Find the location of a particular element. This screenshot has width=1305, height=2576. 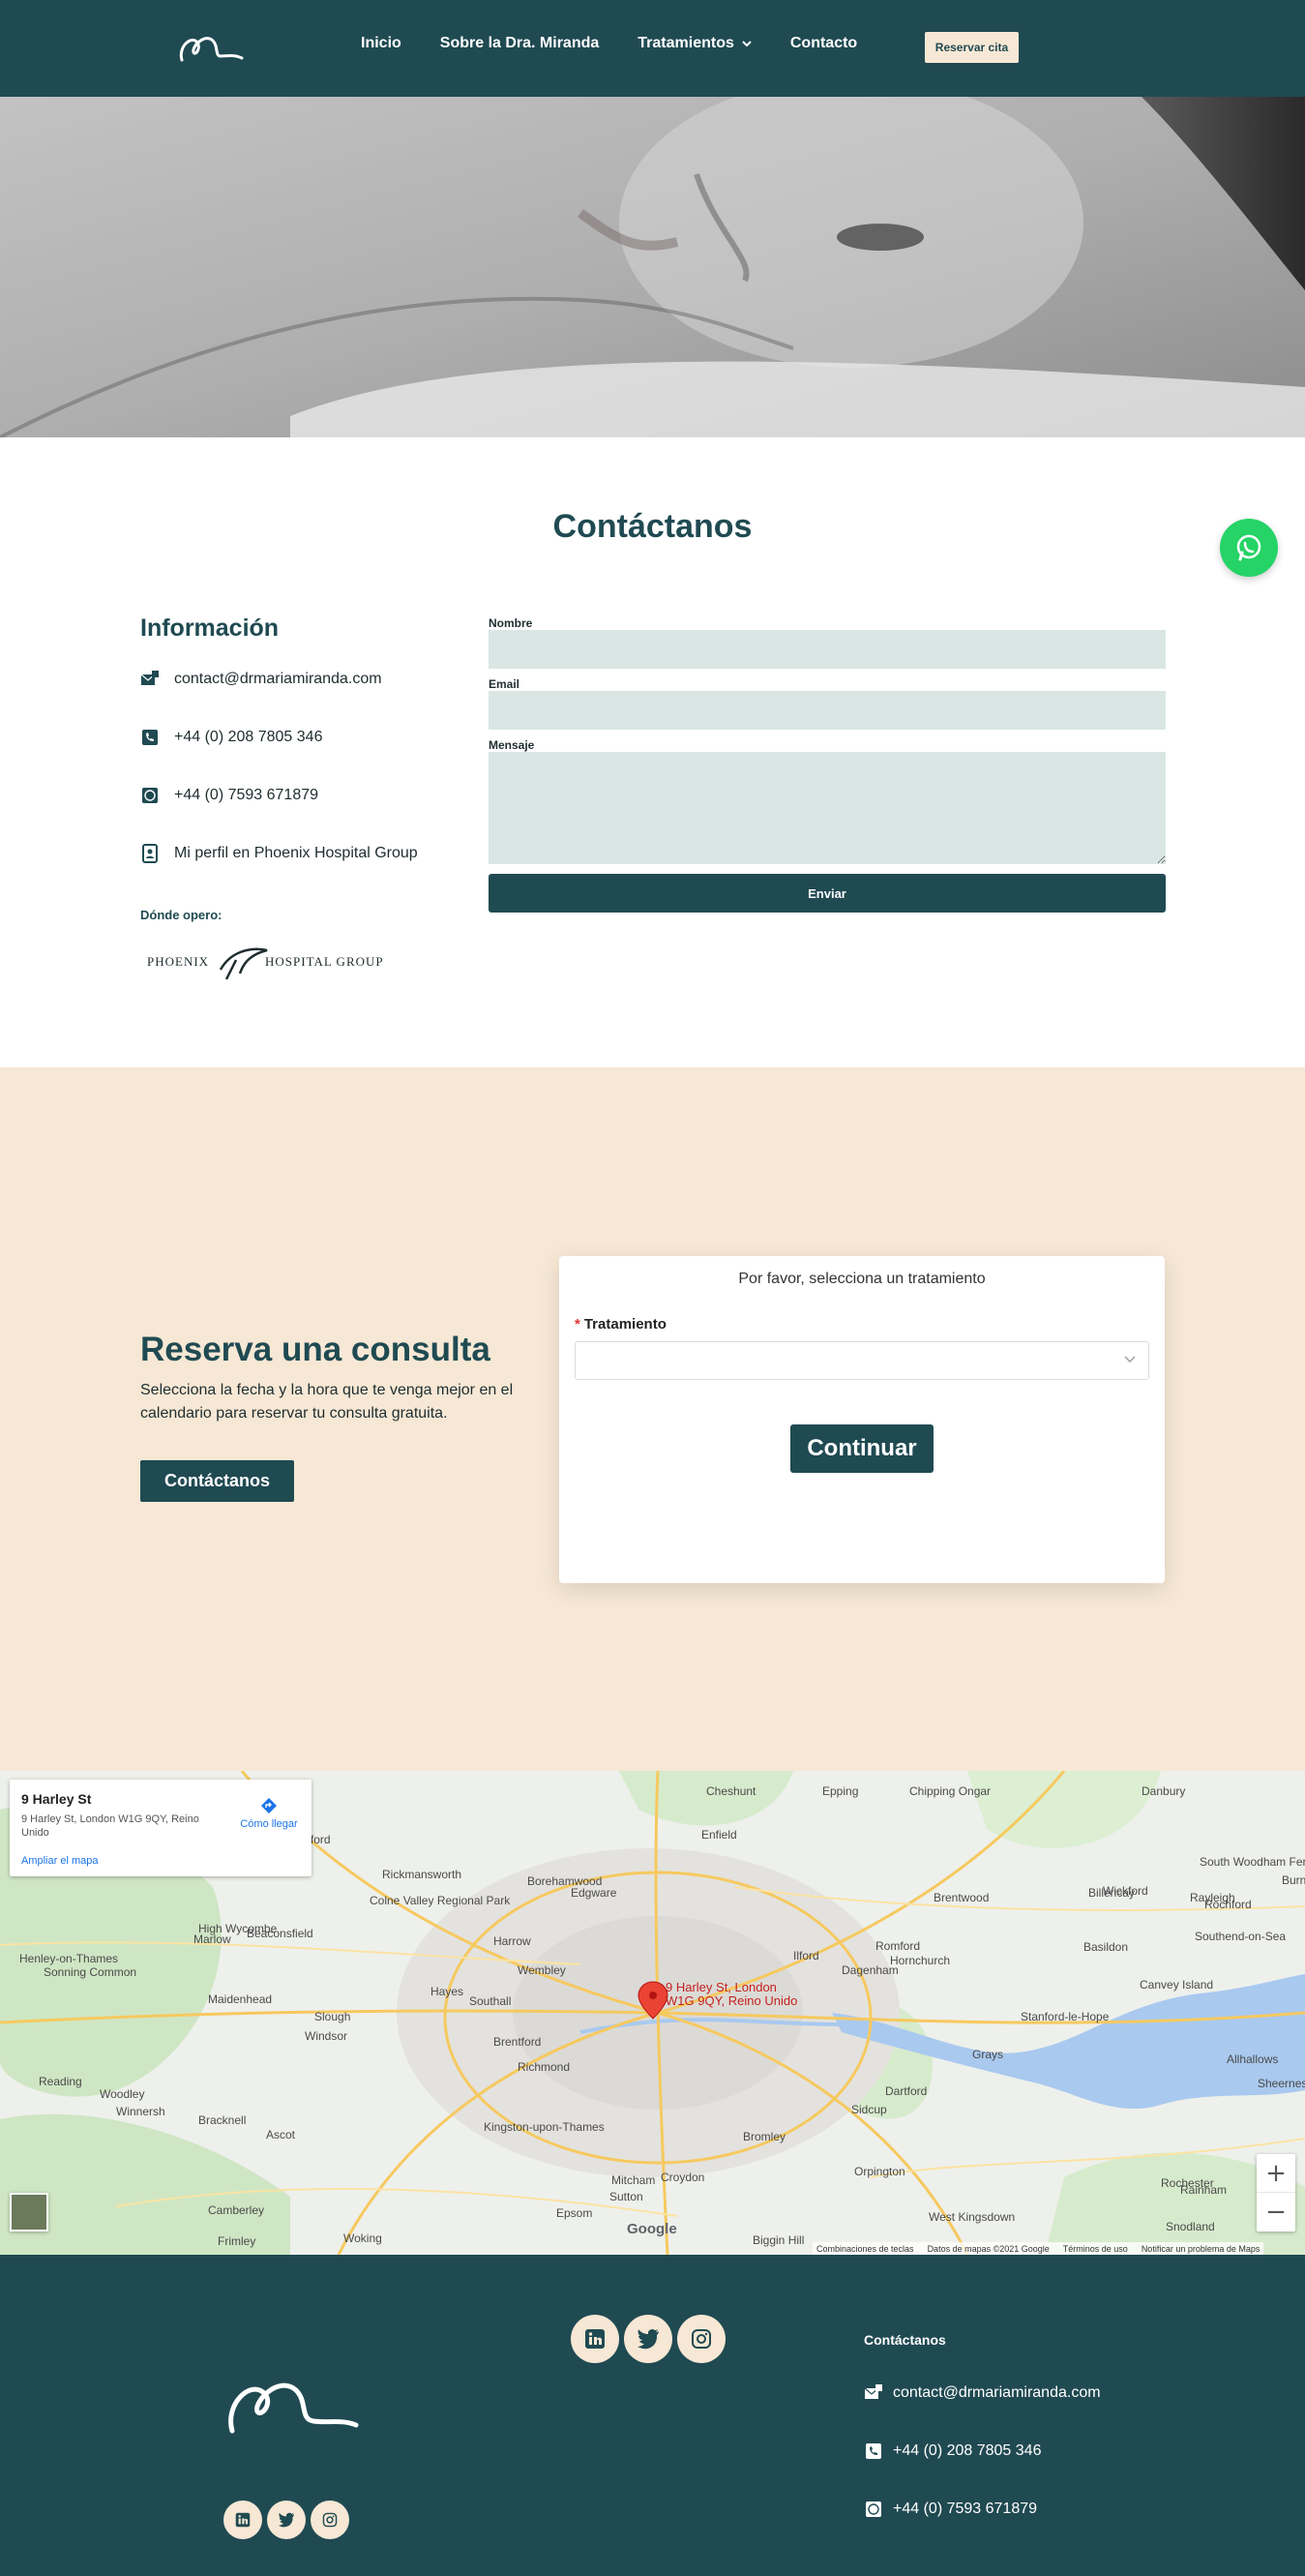

map-place-label: Hornchurch is located at coordinates (920, 1960).